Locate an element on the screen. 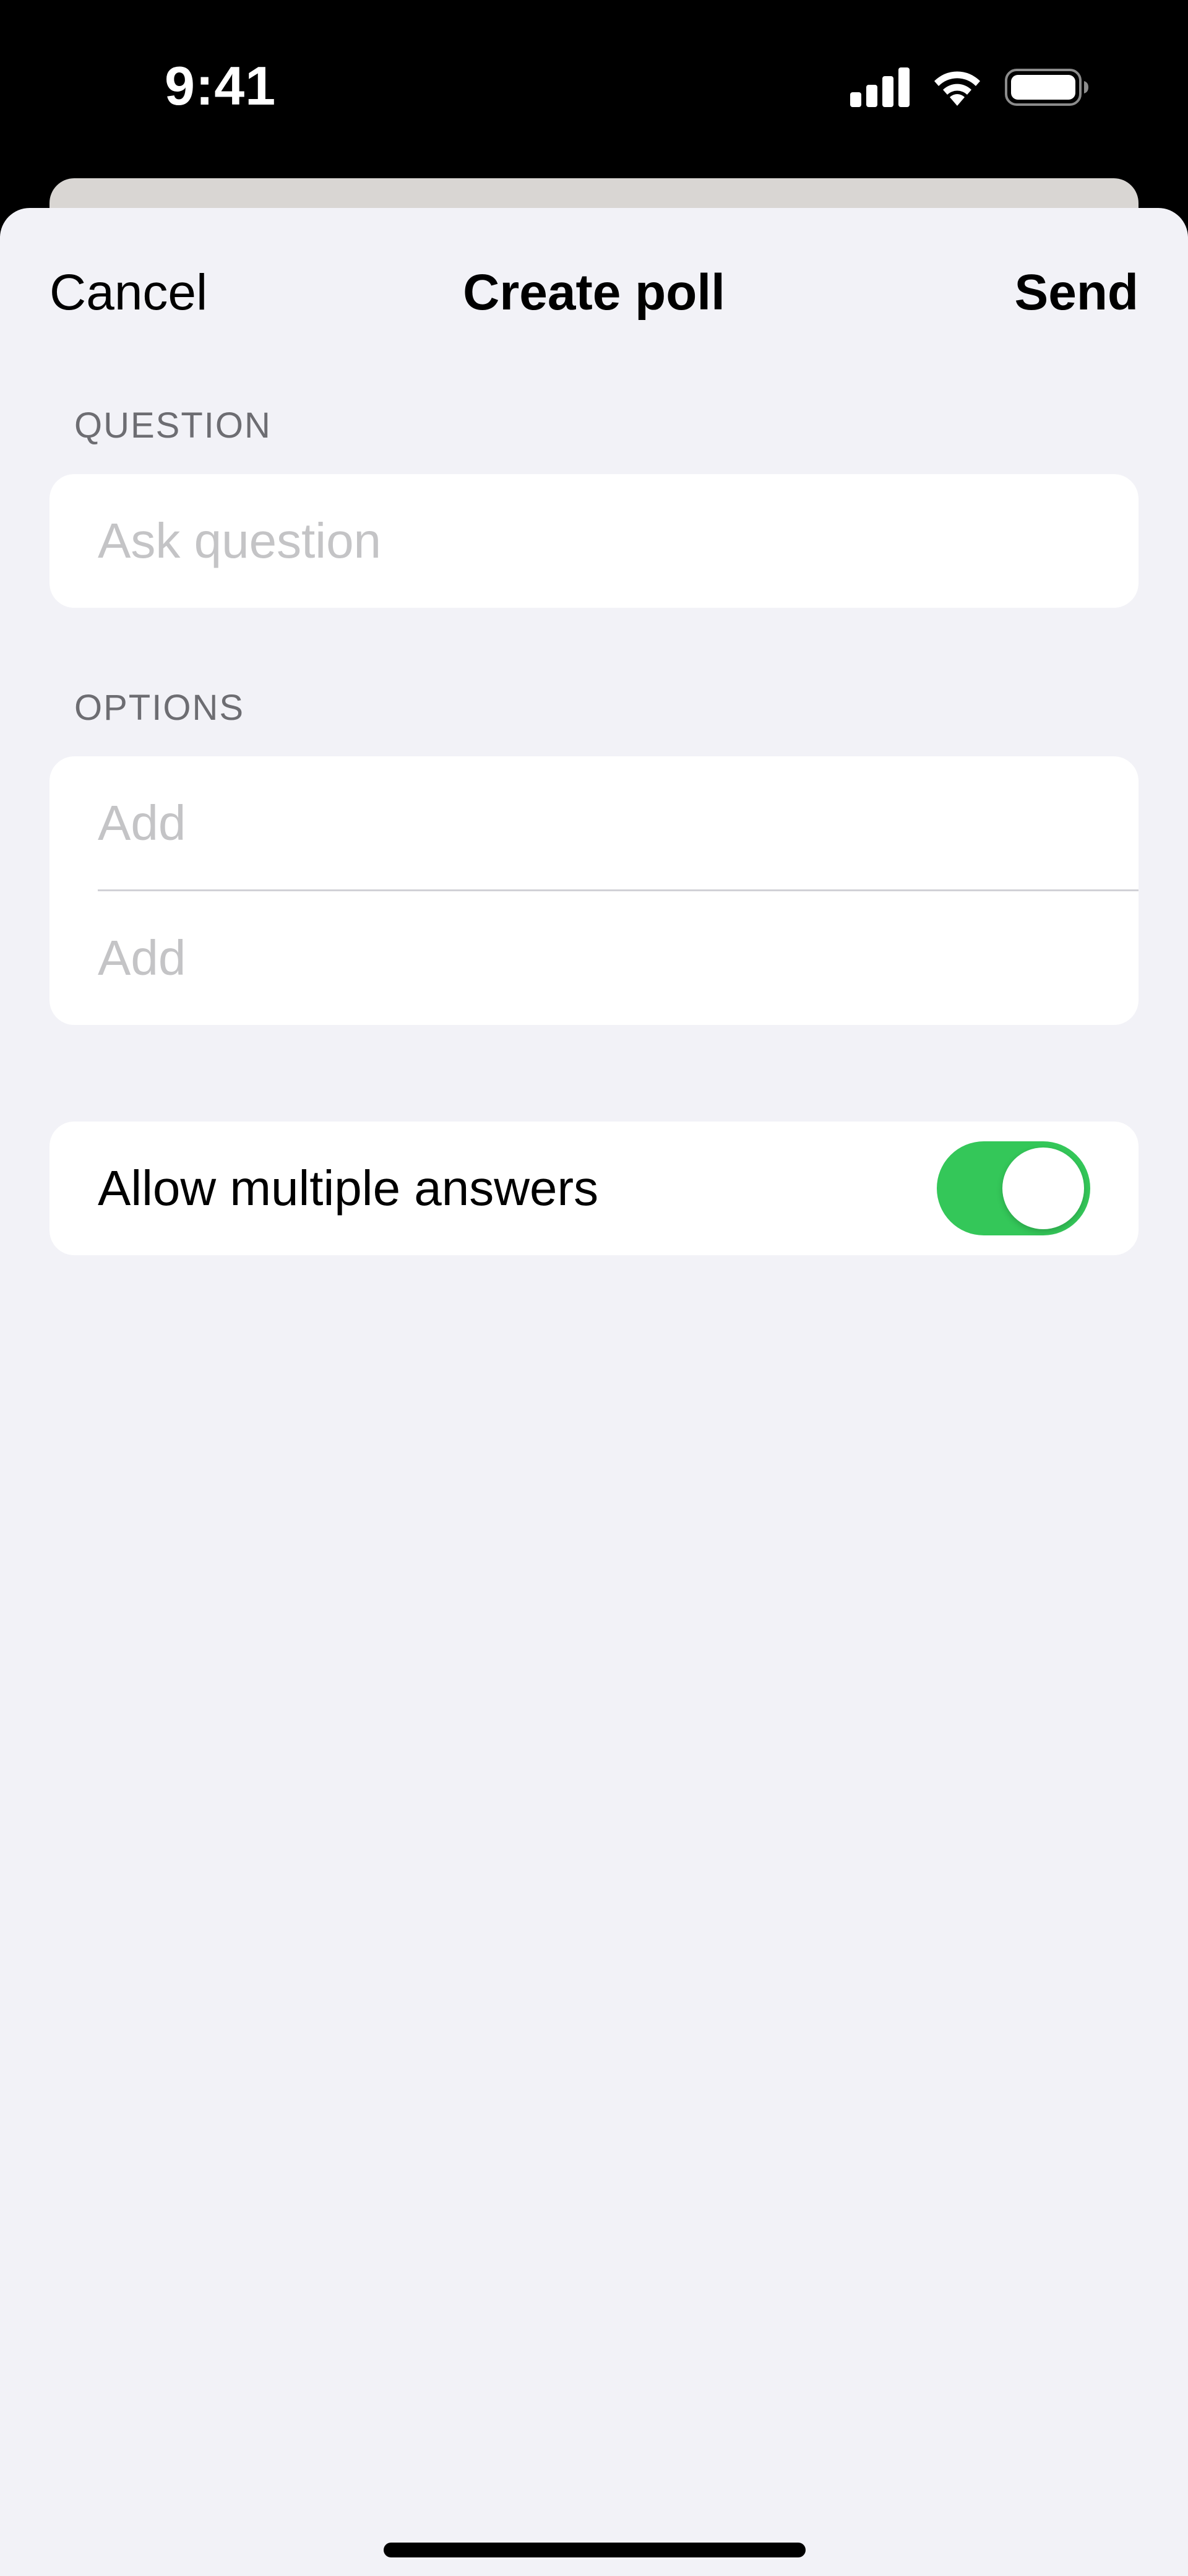  allow-multiple-toggle is located at coordinates (1013, 1188).